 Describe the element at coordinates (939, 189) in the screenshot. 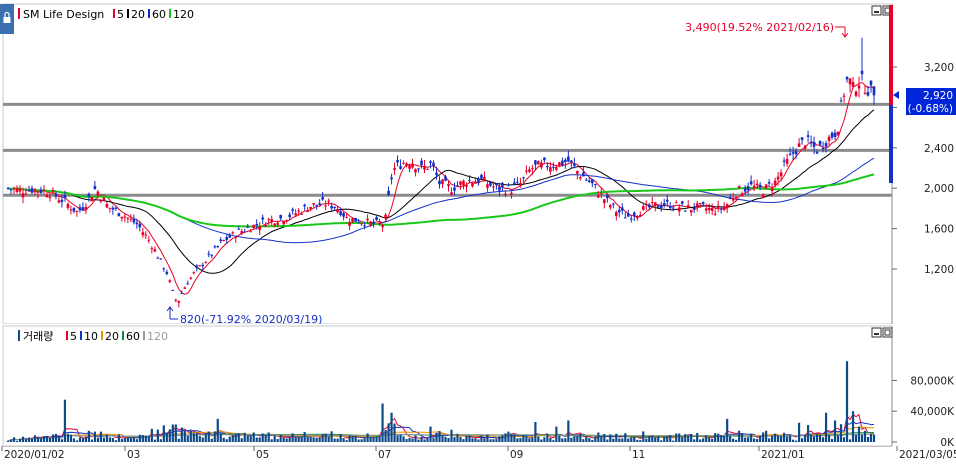

I see `price-y-tick-label: 2,000` at that location.